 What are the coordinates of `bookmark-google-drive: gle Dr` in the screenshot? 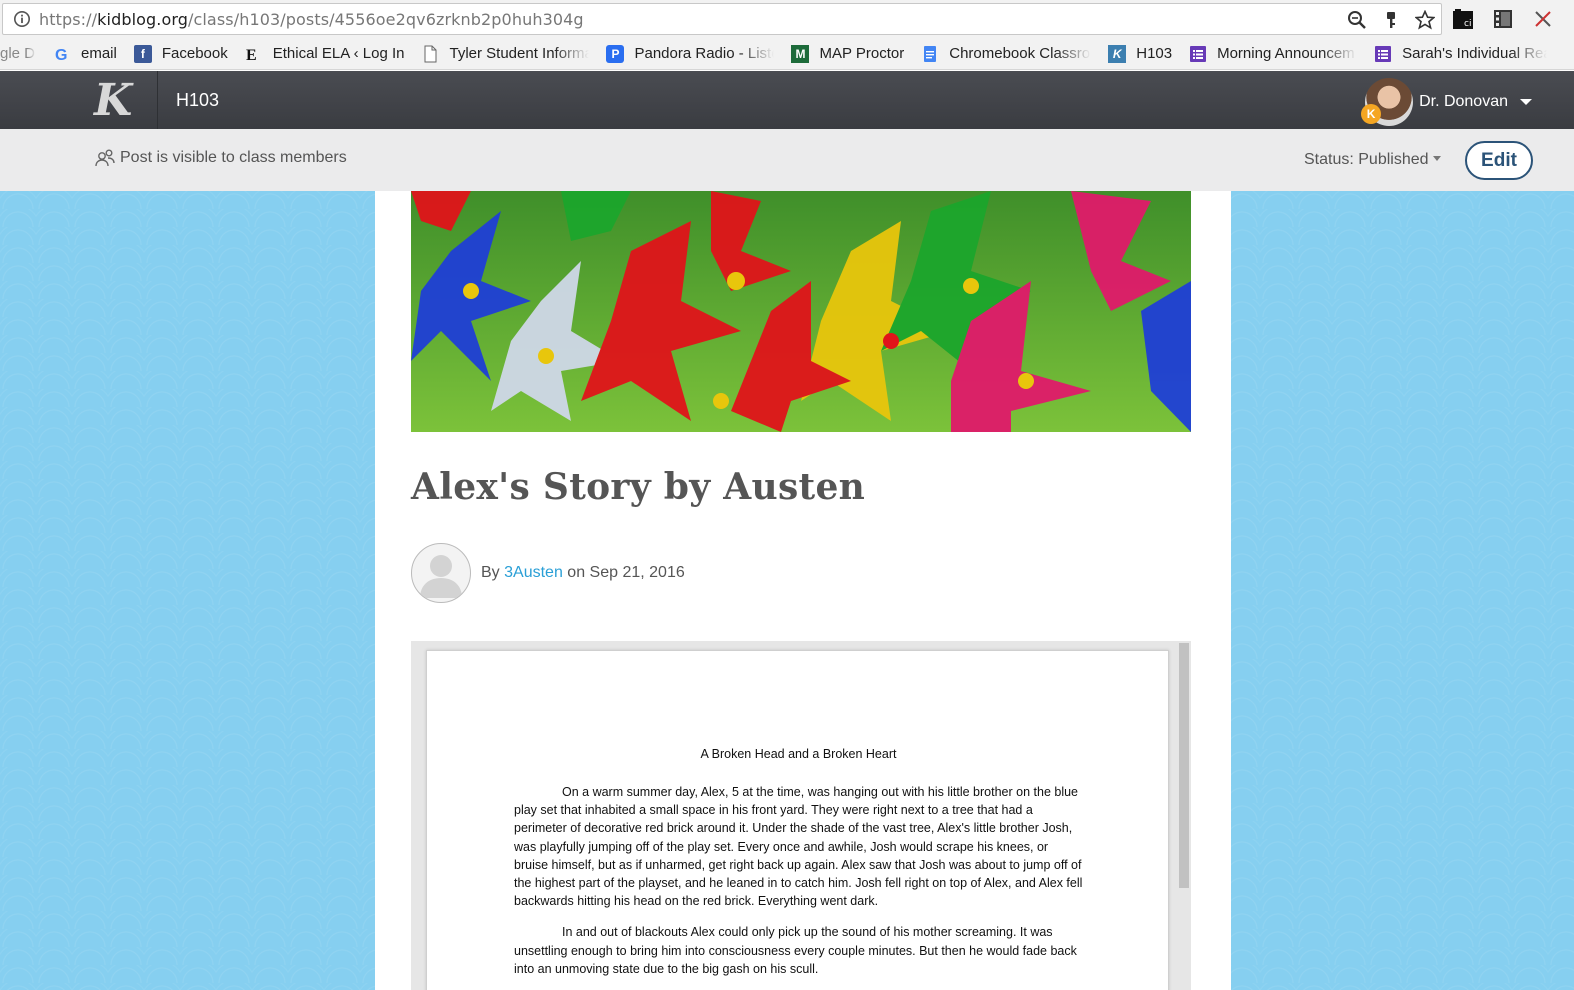 It's located at (18, 53).